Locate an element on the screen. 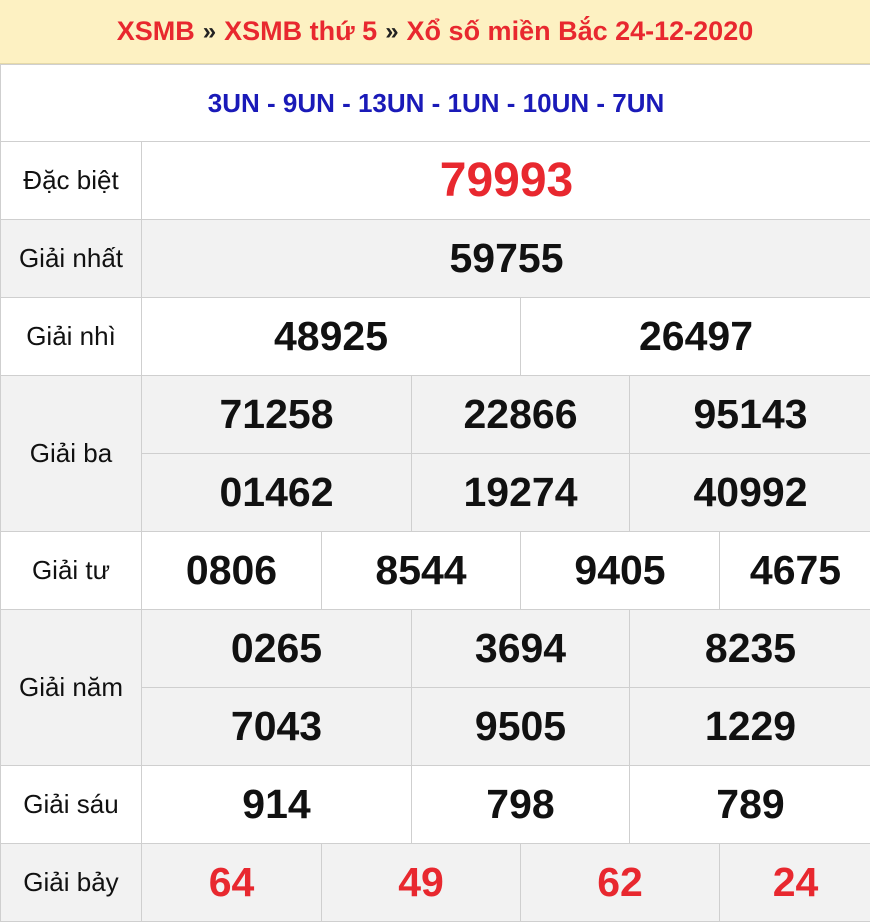 This screenshot has width=870, height=922. prize-row-ba-1: Giải ba 71258 22866 95143 is located at coordinates (435, 415).